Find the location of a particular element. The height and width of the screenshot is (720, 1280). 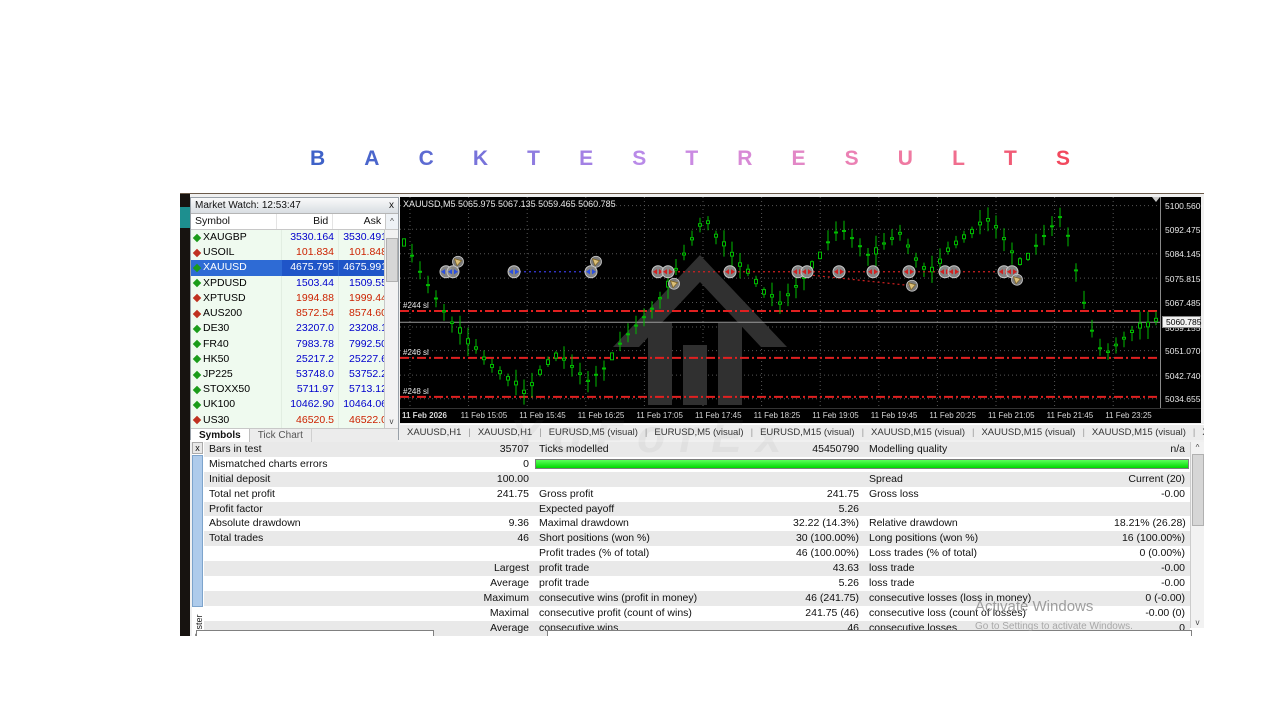

market-watch-column-header: Symbol Bid Ask ^ is located at coordinates (294, 222).